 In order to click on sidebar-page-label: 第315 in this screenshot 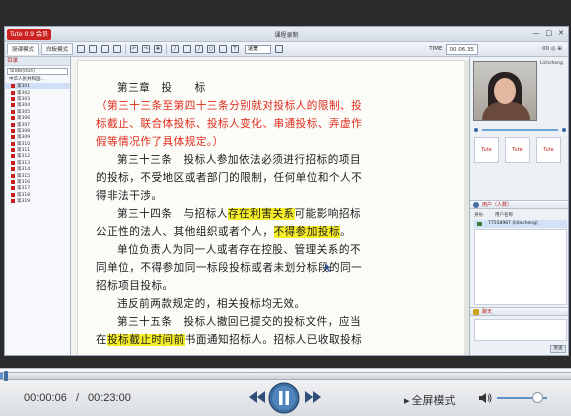, I will do `click(24, 176)`.